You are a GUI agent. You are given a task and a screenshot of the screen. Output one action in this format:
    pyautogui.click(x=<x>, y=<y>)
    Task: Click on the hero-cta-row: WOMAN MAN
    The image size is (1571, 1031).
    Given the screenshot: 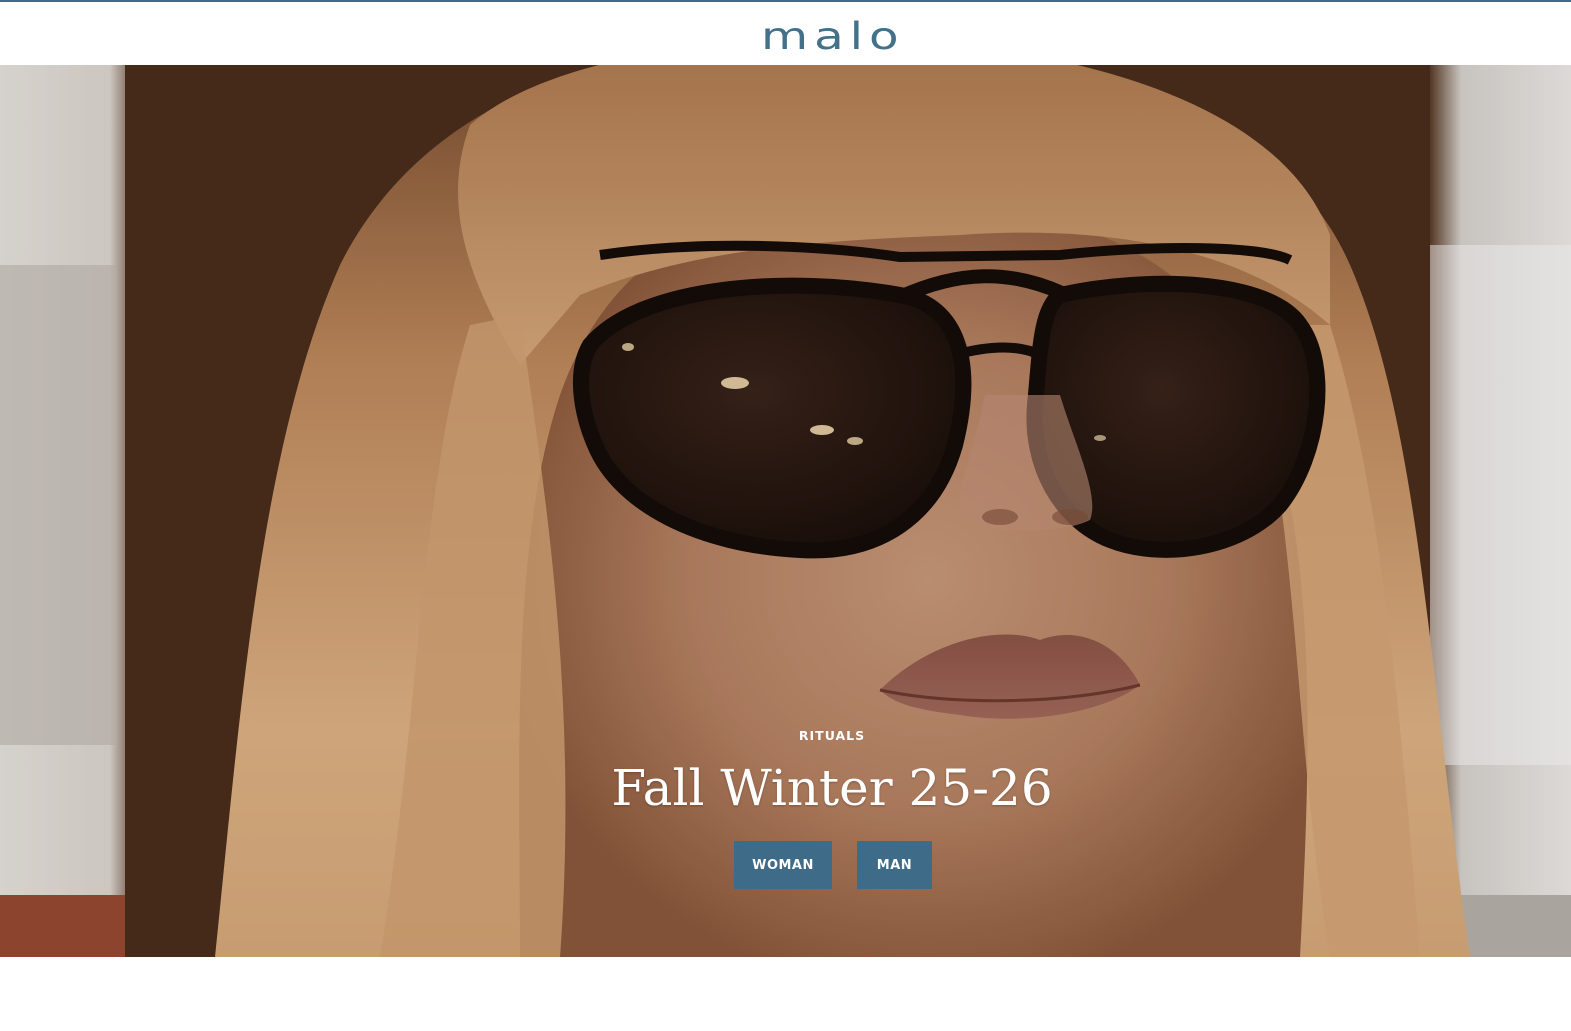 What is the action you would take?
    pyautogui.click(x=785, y=865)
    